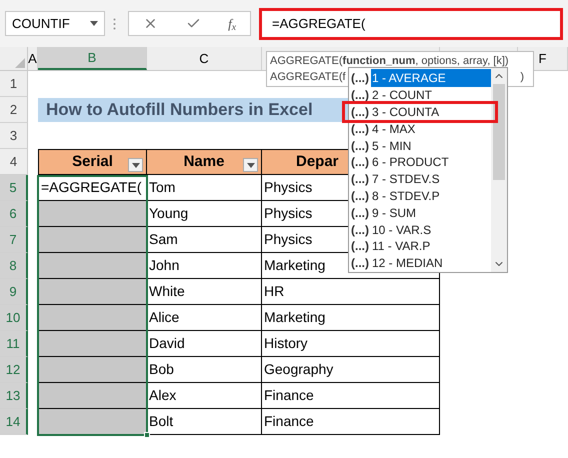 This screenshot has width=568, height=458. What do you see at coordinates (308, 77) in the screenshot?
I see `function-signature: AGGREGATE(f` at bounding box center [308, 77].